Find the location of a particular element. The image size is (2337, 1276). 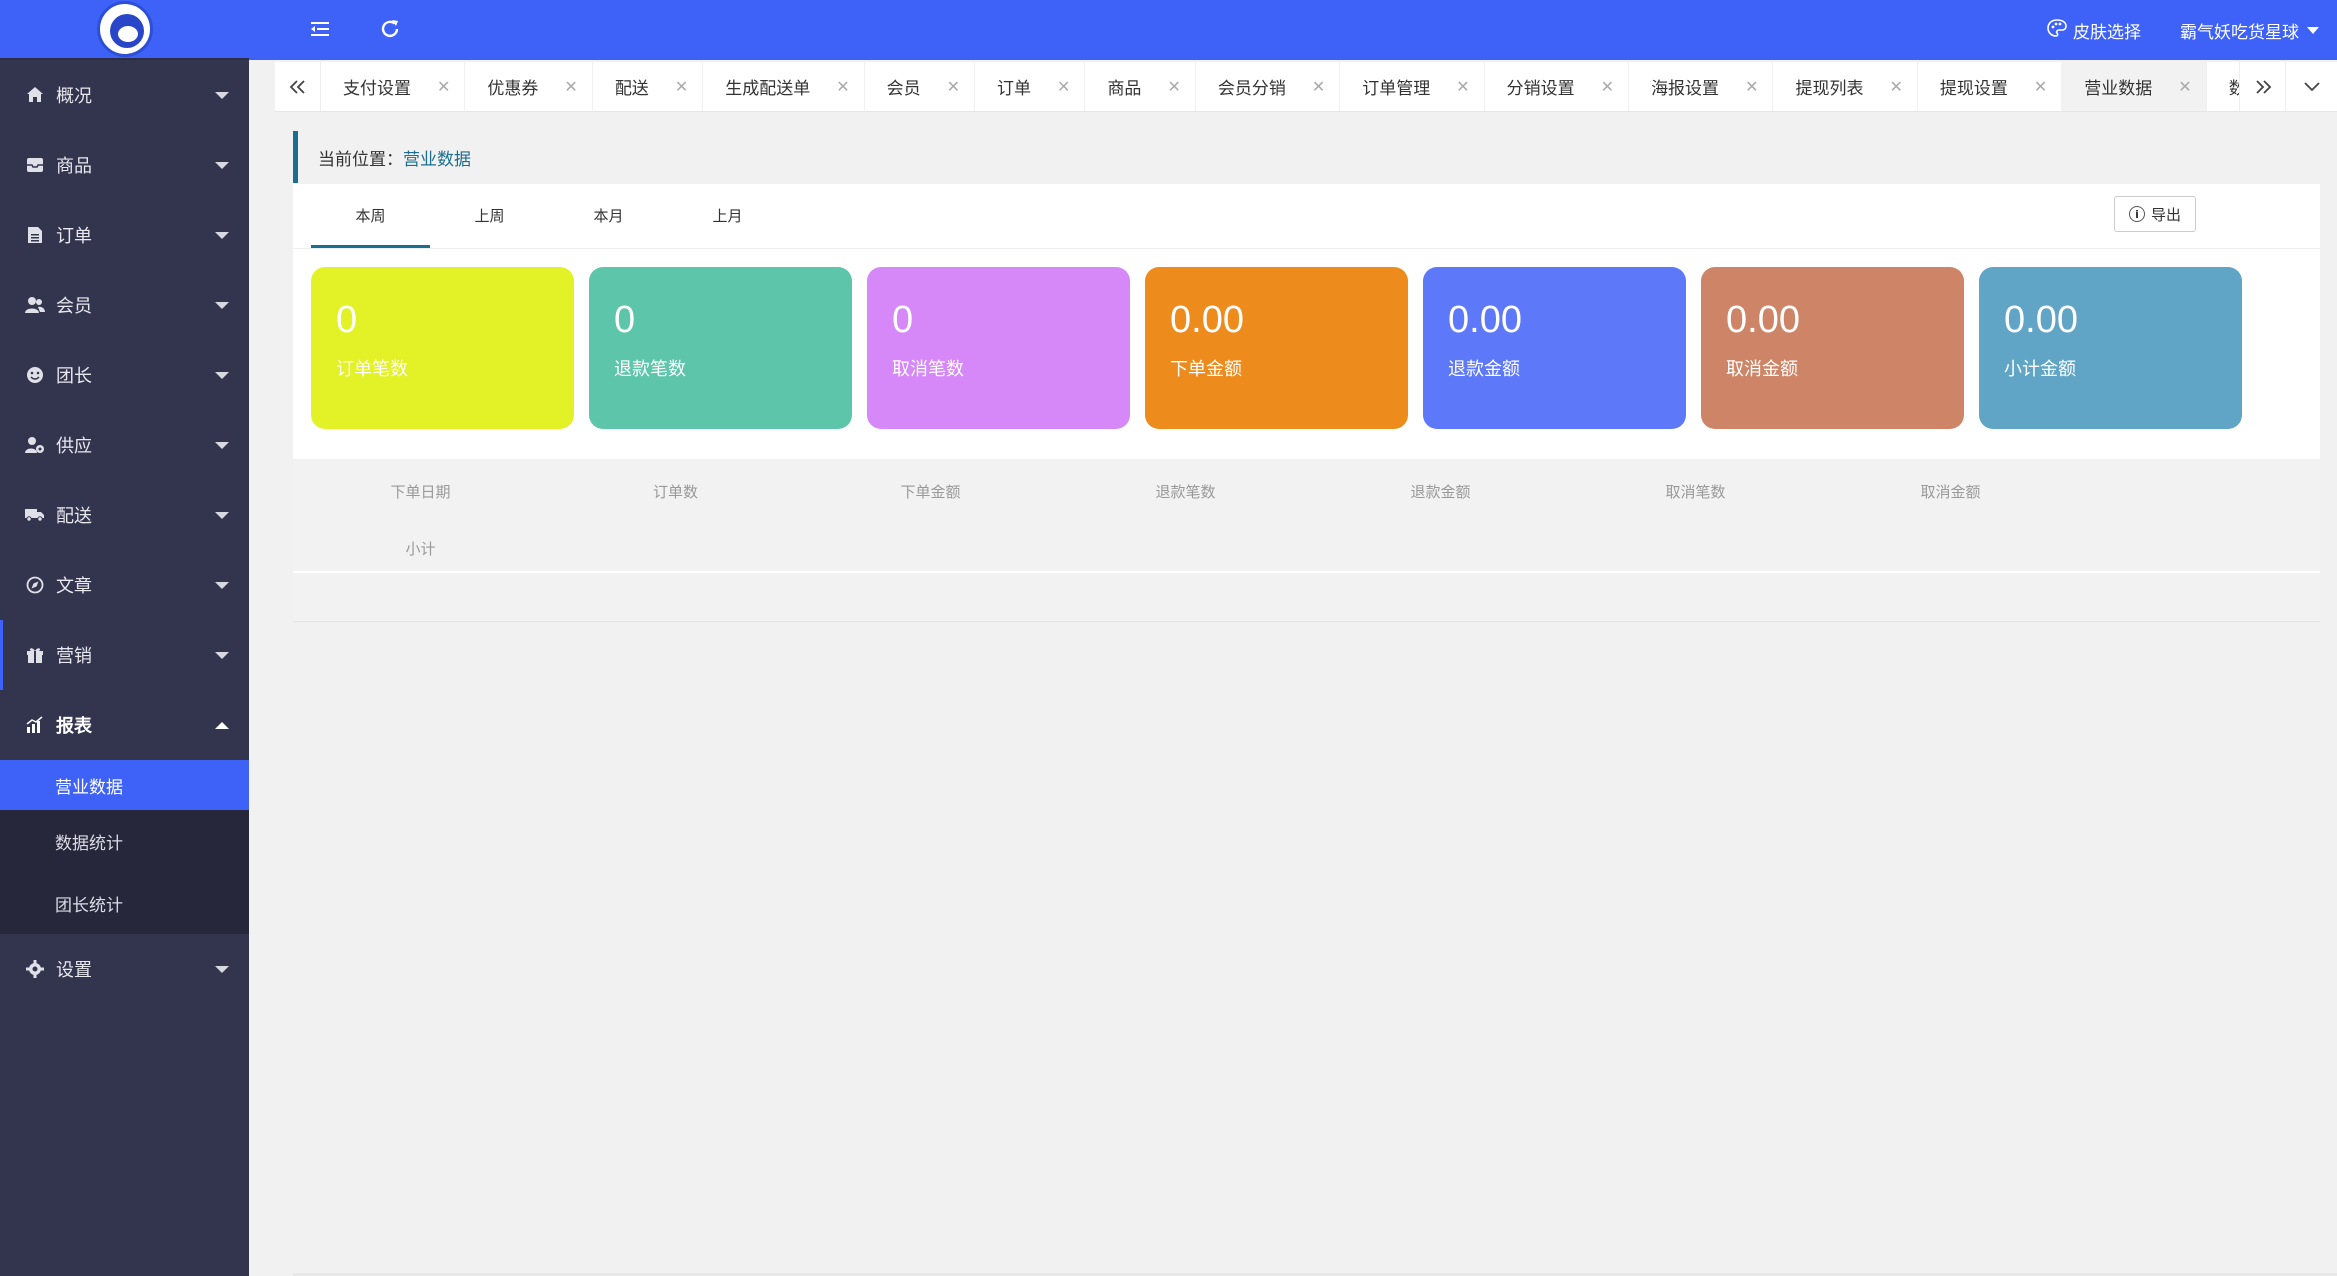

sidebar-item-label: 营销 is located at coordinates (74, 656).